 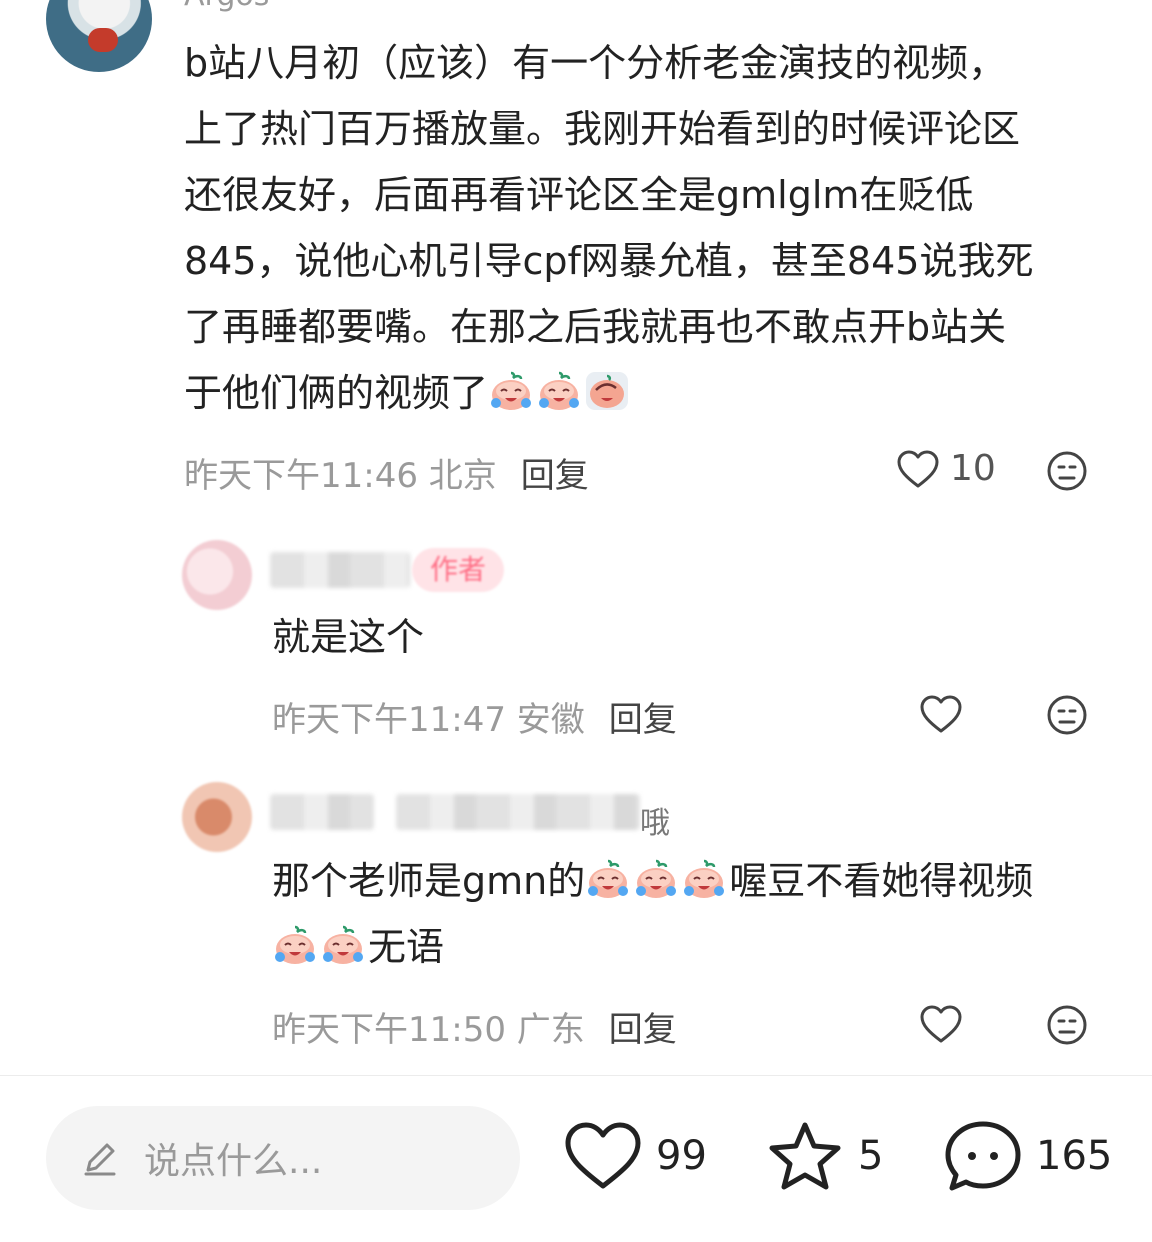 What do you see at coordinates (595, 327) in the screenshot?
I see `comment-text-line: 了再睡都要嘴。在那之后我就再也不敢点开b站关` at bounding box center [595, 327].